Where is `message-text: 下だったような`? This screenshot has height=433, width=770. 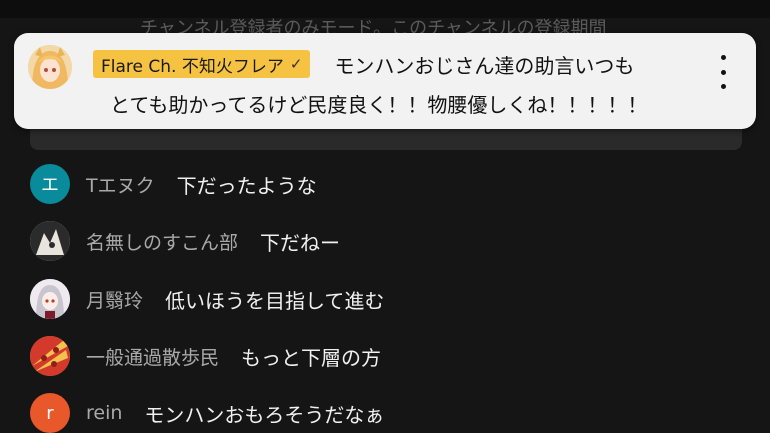 message-text: 下だったような is located at coordinates (246, 185).